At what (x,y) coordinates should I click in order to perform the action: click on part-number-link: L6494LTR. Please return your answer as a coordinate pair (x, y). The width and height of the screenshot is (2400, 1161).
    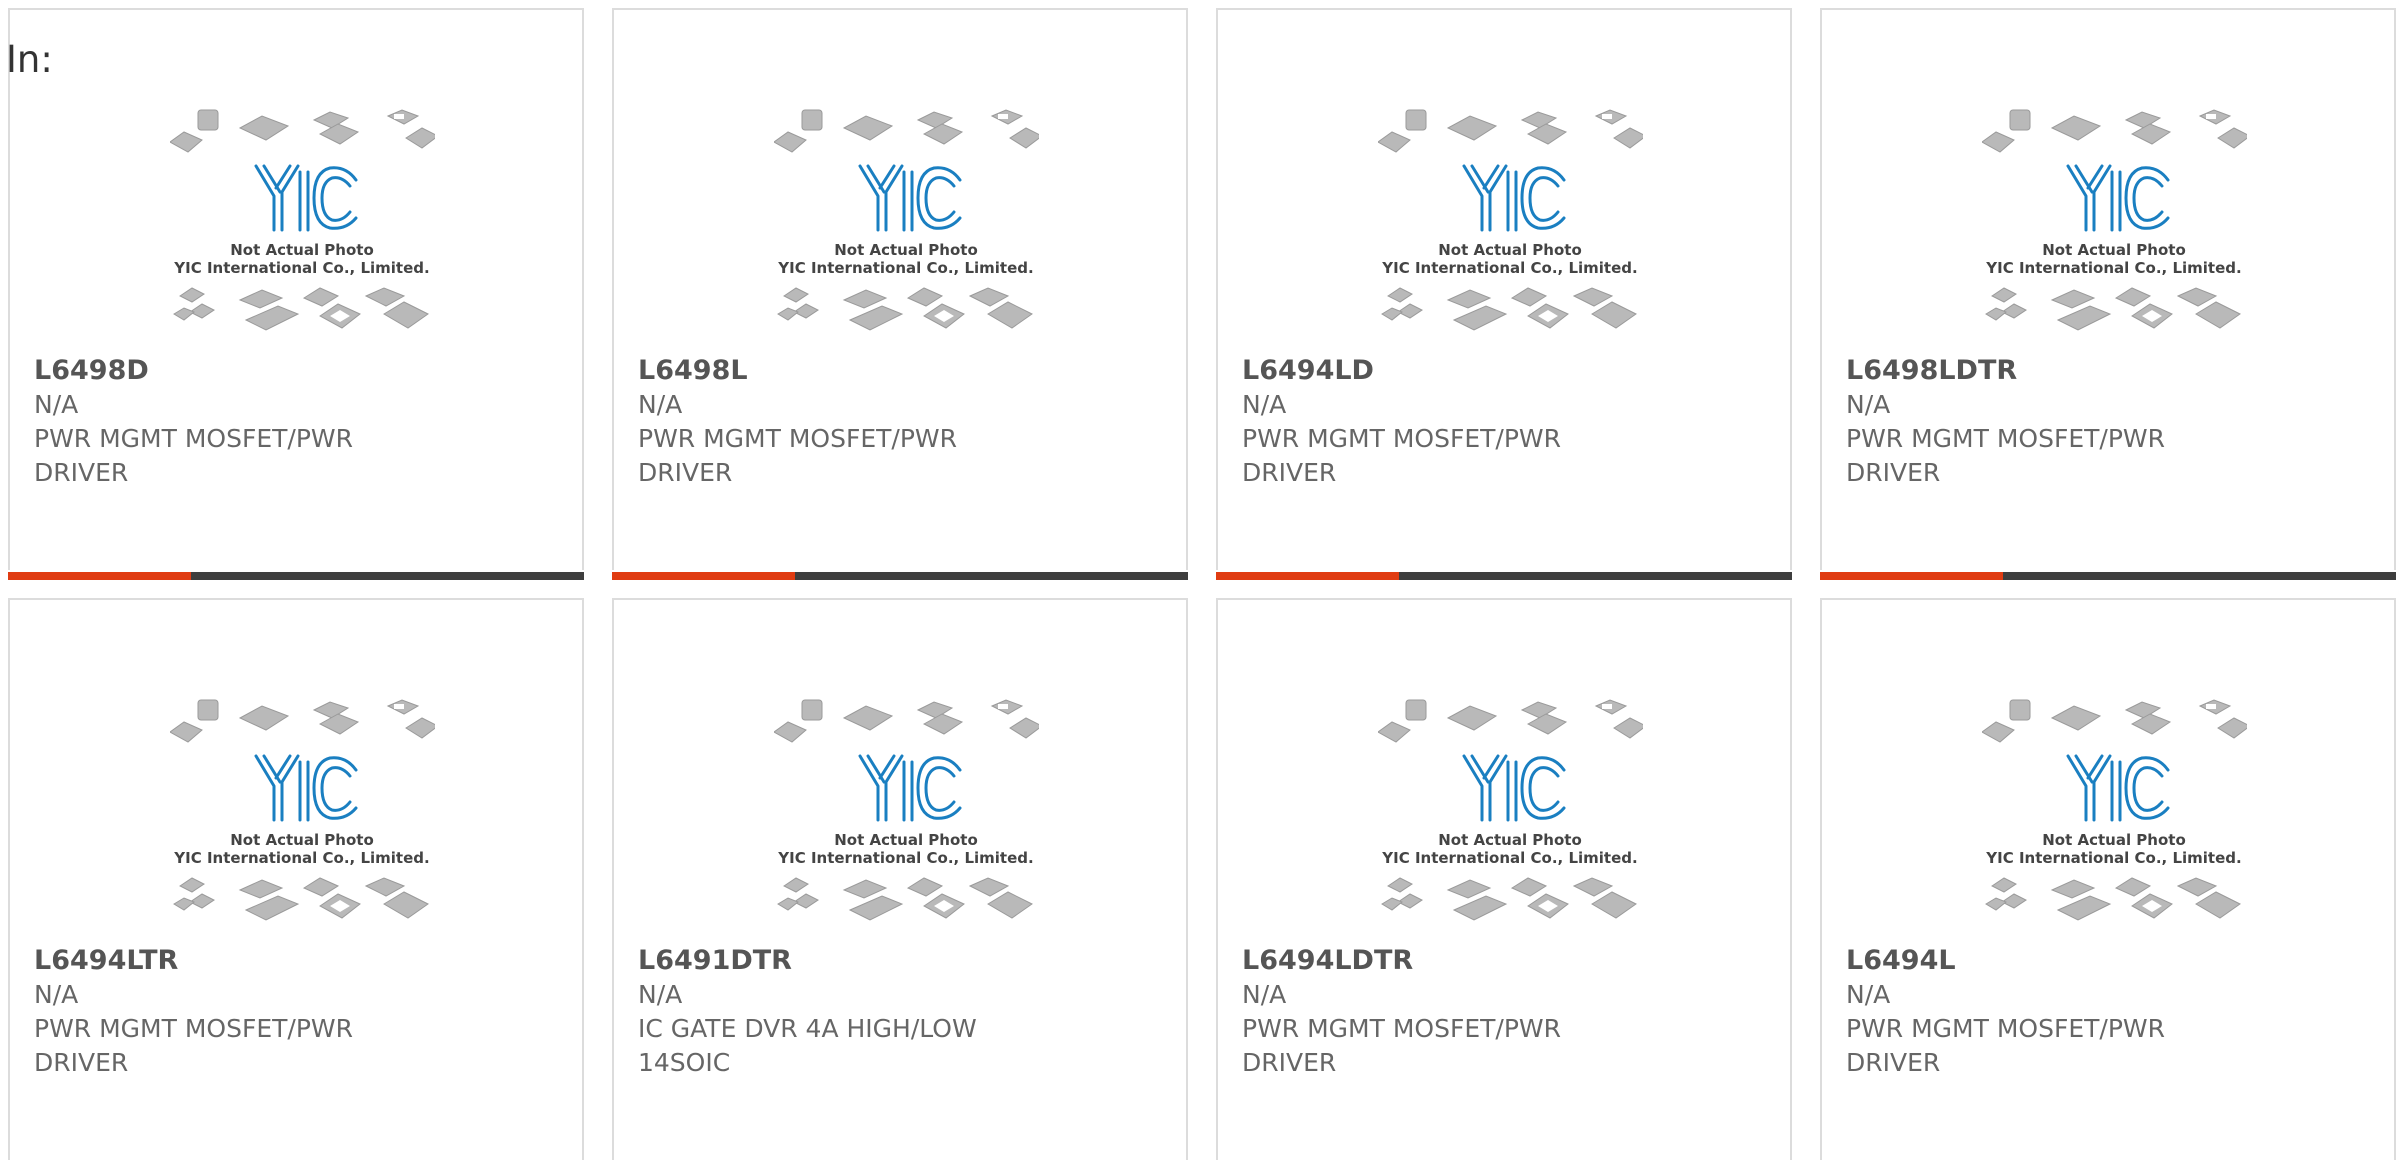
    Looking at the image, I should click on (294, 961).